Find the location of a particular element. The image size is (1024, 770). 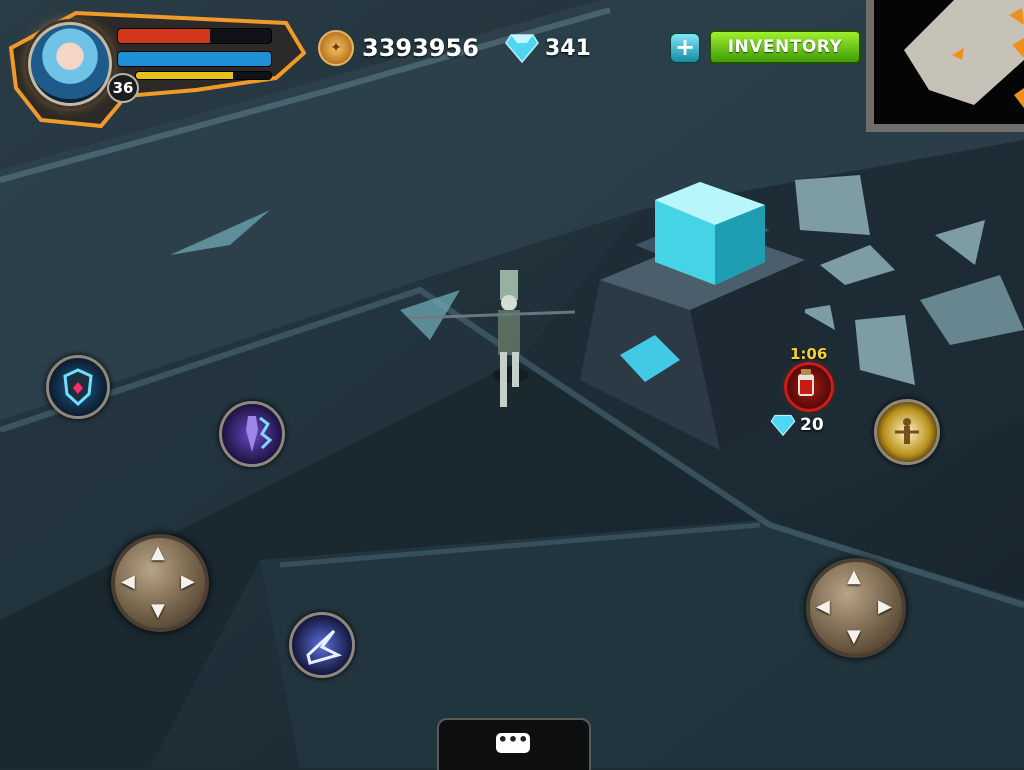

aura-skill-button is located at coordinates (907, 432).